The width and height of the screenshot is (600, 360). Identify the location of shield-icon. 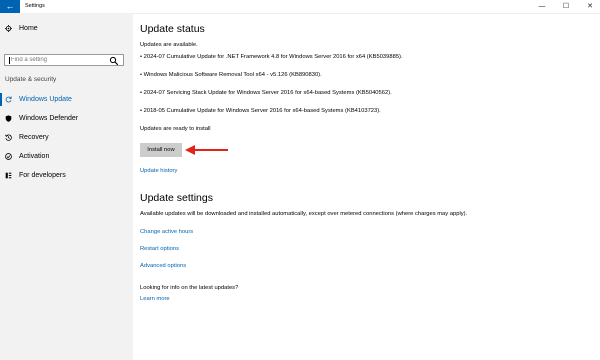
(8, 118).